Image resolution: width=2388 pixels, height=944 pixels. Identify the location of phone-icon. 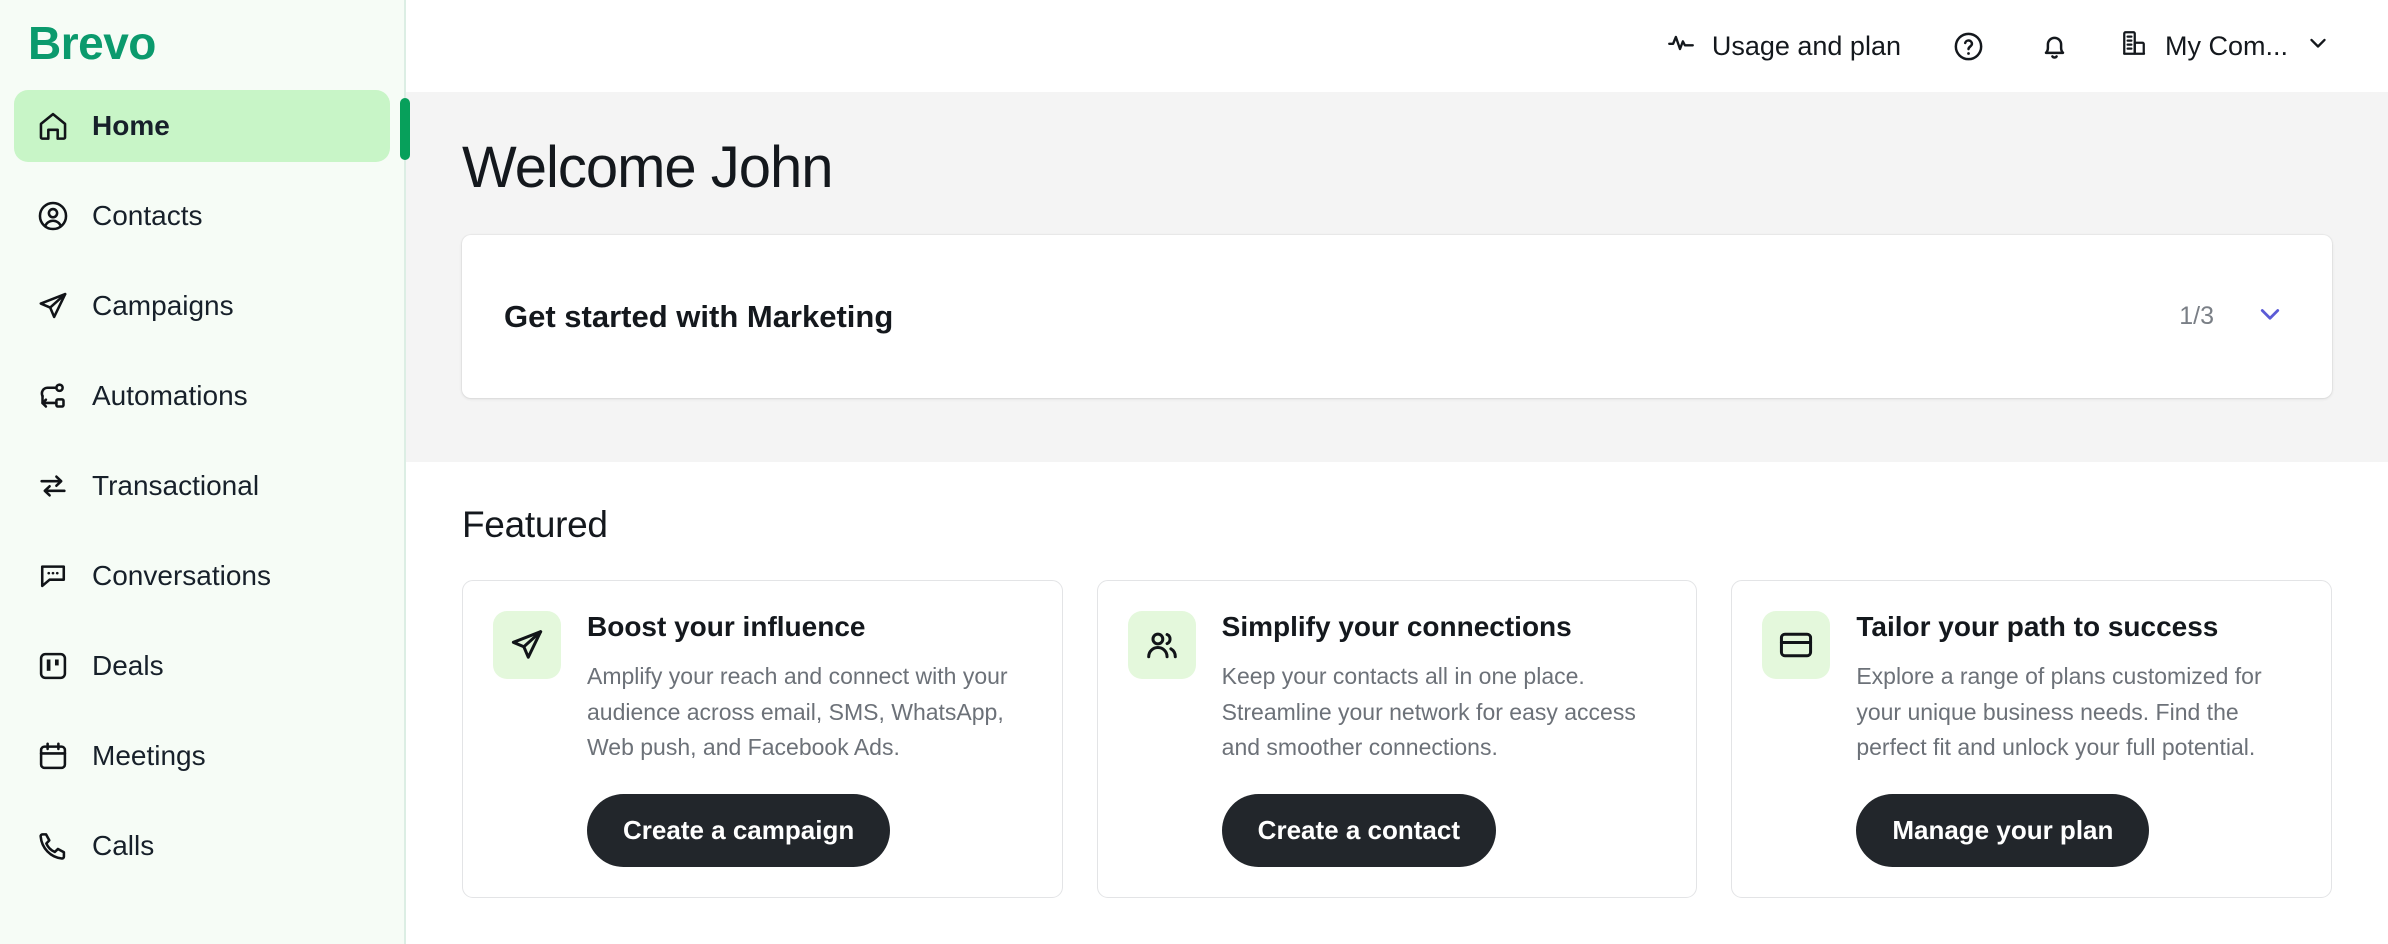
(53, 846).